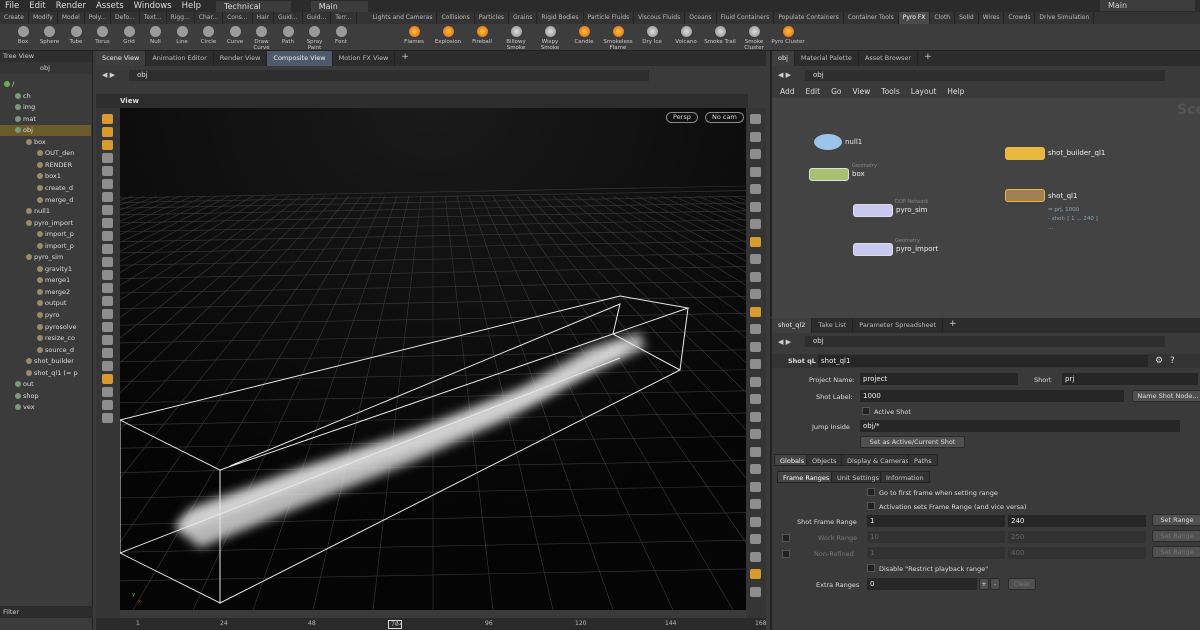 Image resolution: width=1200 pixels, height=630 pixels. What do you see at coordinates (263, 18) in the screenshot?
I see `shelf-tab: Hair` at bounding box center [263, 18].